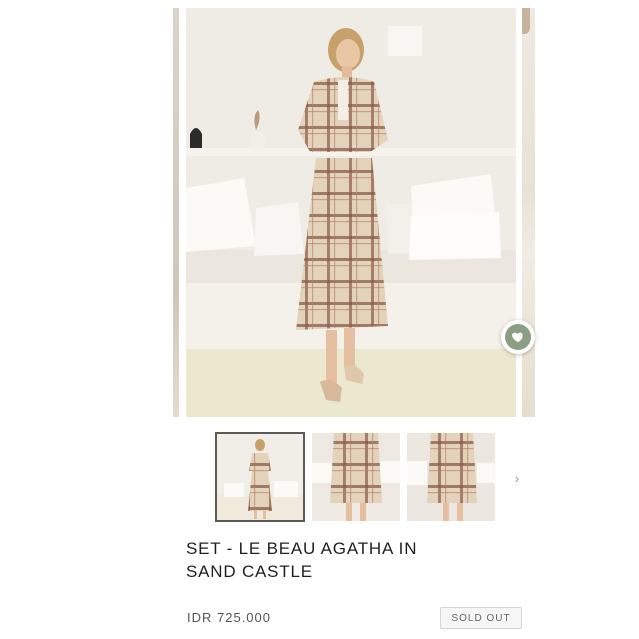  Describe the element at coordinates (528, 212) in the screenshot. I see `next-slide-peek` at that location.